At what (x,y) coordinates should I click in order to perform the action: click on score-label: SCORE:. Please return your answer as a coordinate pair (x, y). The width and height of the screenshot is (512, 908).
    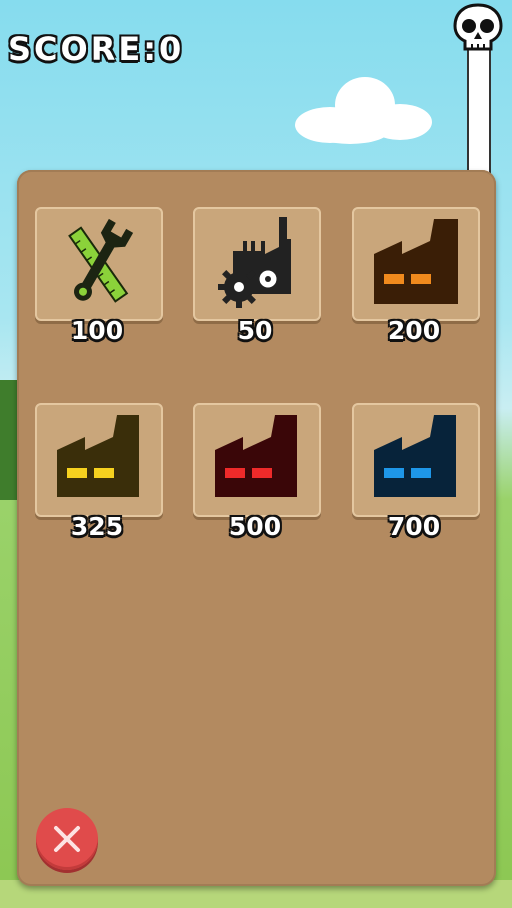
    Looking at the image, I should click on (84, 49).